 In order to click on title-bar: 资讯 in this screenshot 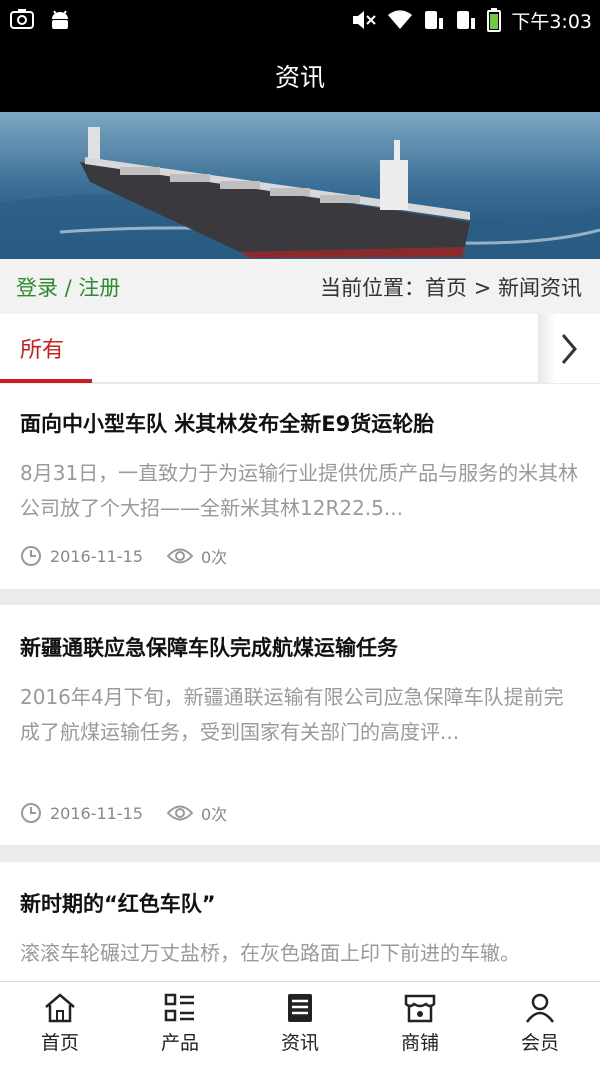, I will do `click(300, 76)`.